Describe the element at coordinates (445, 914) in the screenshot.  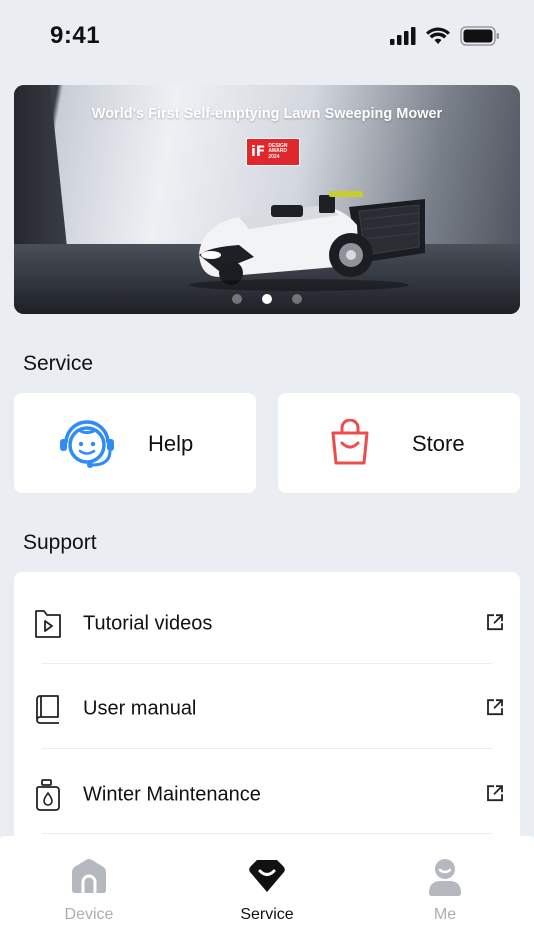
I see `tab-label: Me` at that location.